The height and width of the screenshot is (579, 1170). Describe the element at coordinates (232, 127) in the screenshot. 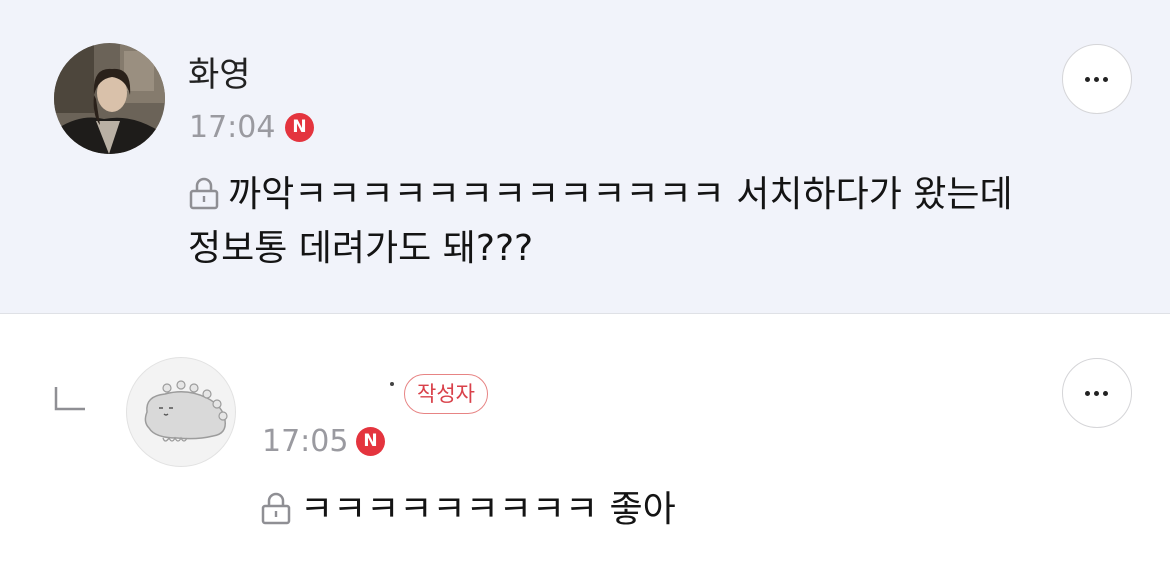

I see `comment-time: 17:04` at that location.